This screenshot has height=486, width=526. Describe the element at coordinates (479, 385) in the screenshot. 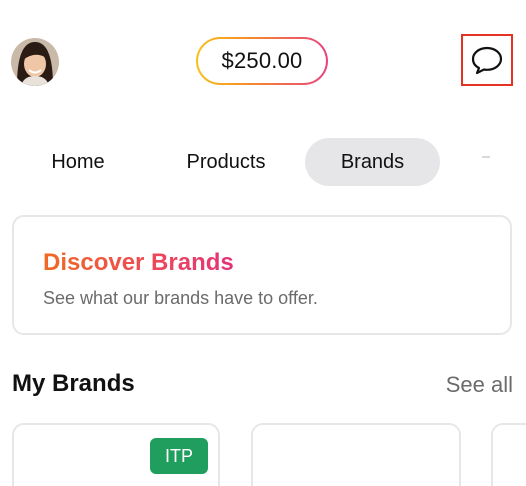

I see `see-all-link: See all` at that location.